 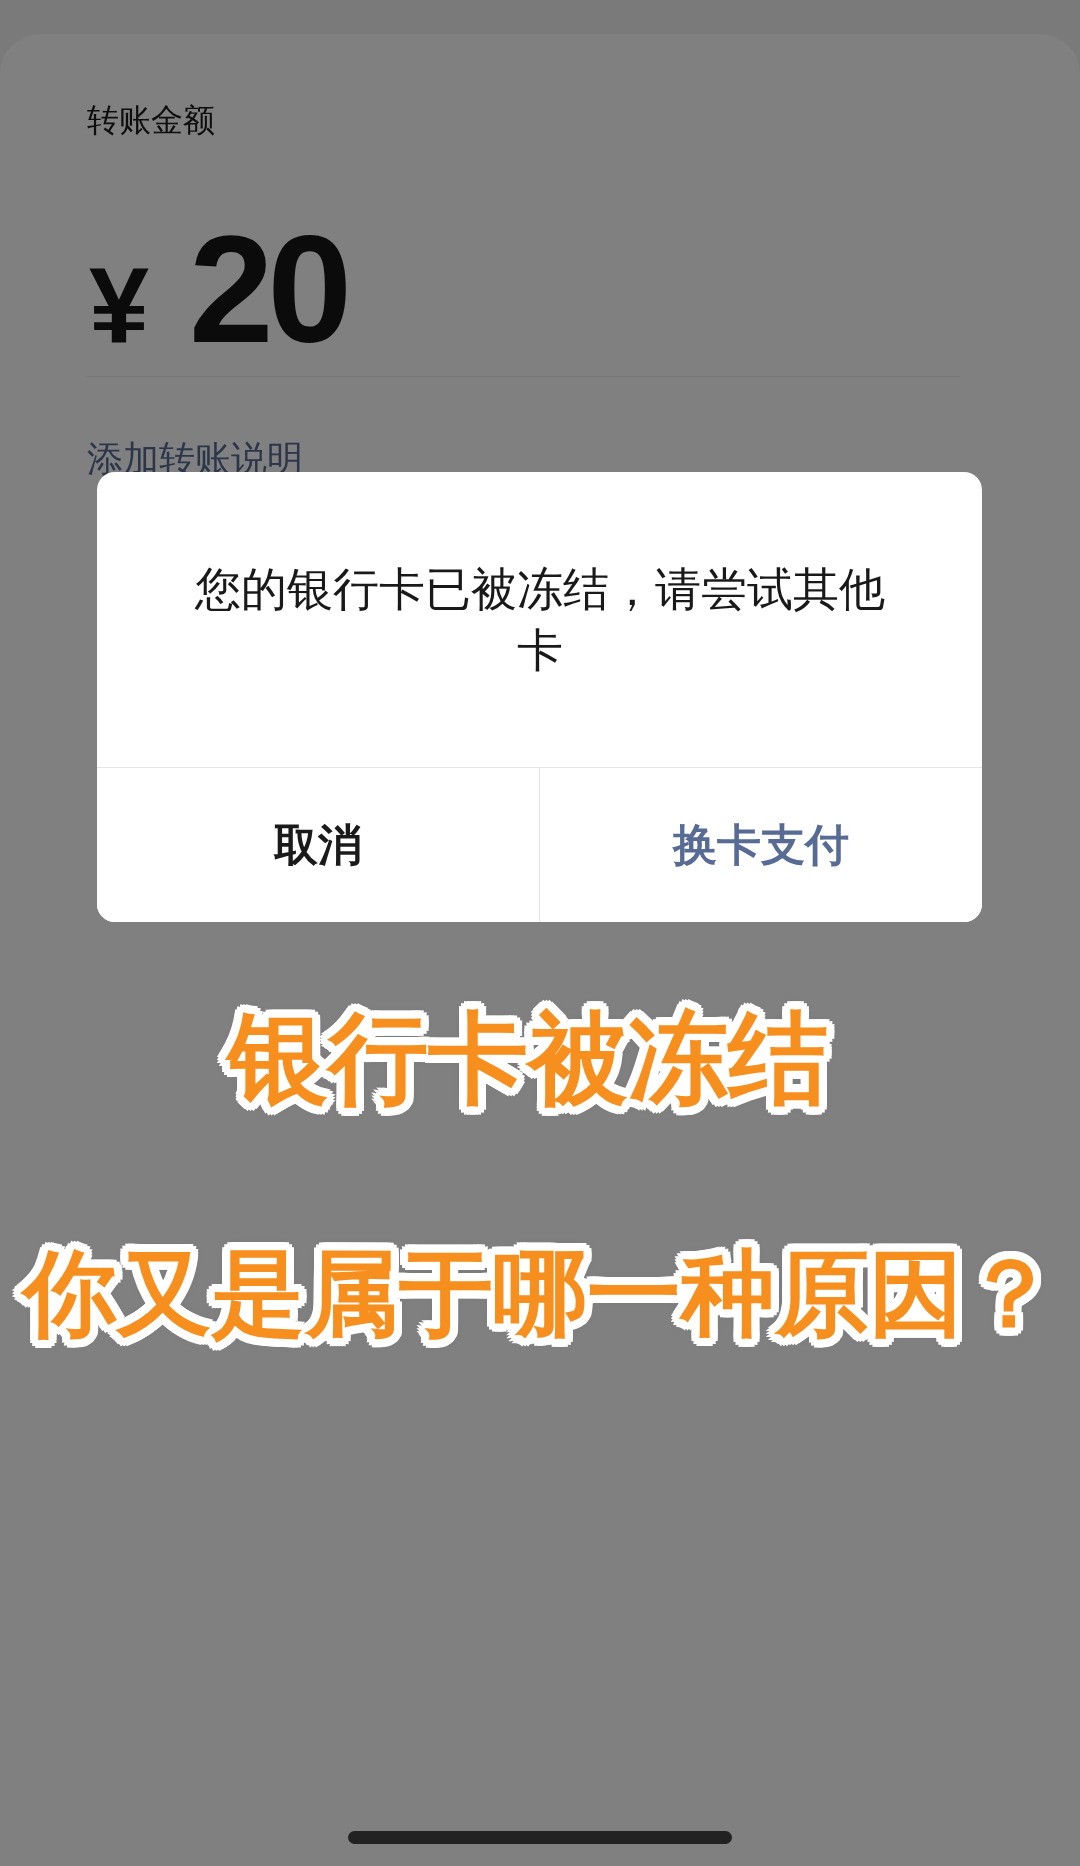 What do you see at coordinates (268, 289) in the screenshot?
I see `amount-value: 20` at bounding box center [268, 289].